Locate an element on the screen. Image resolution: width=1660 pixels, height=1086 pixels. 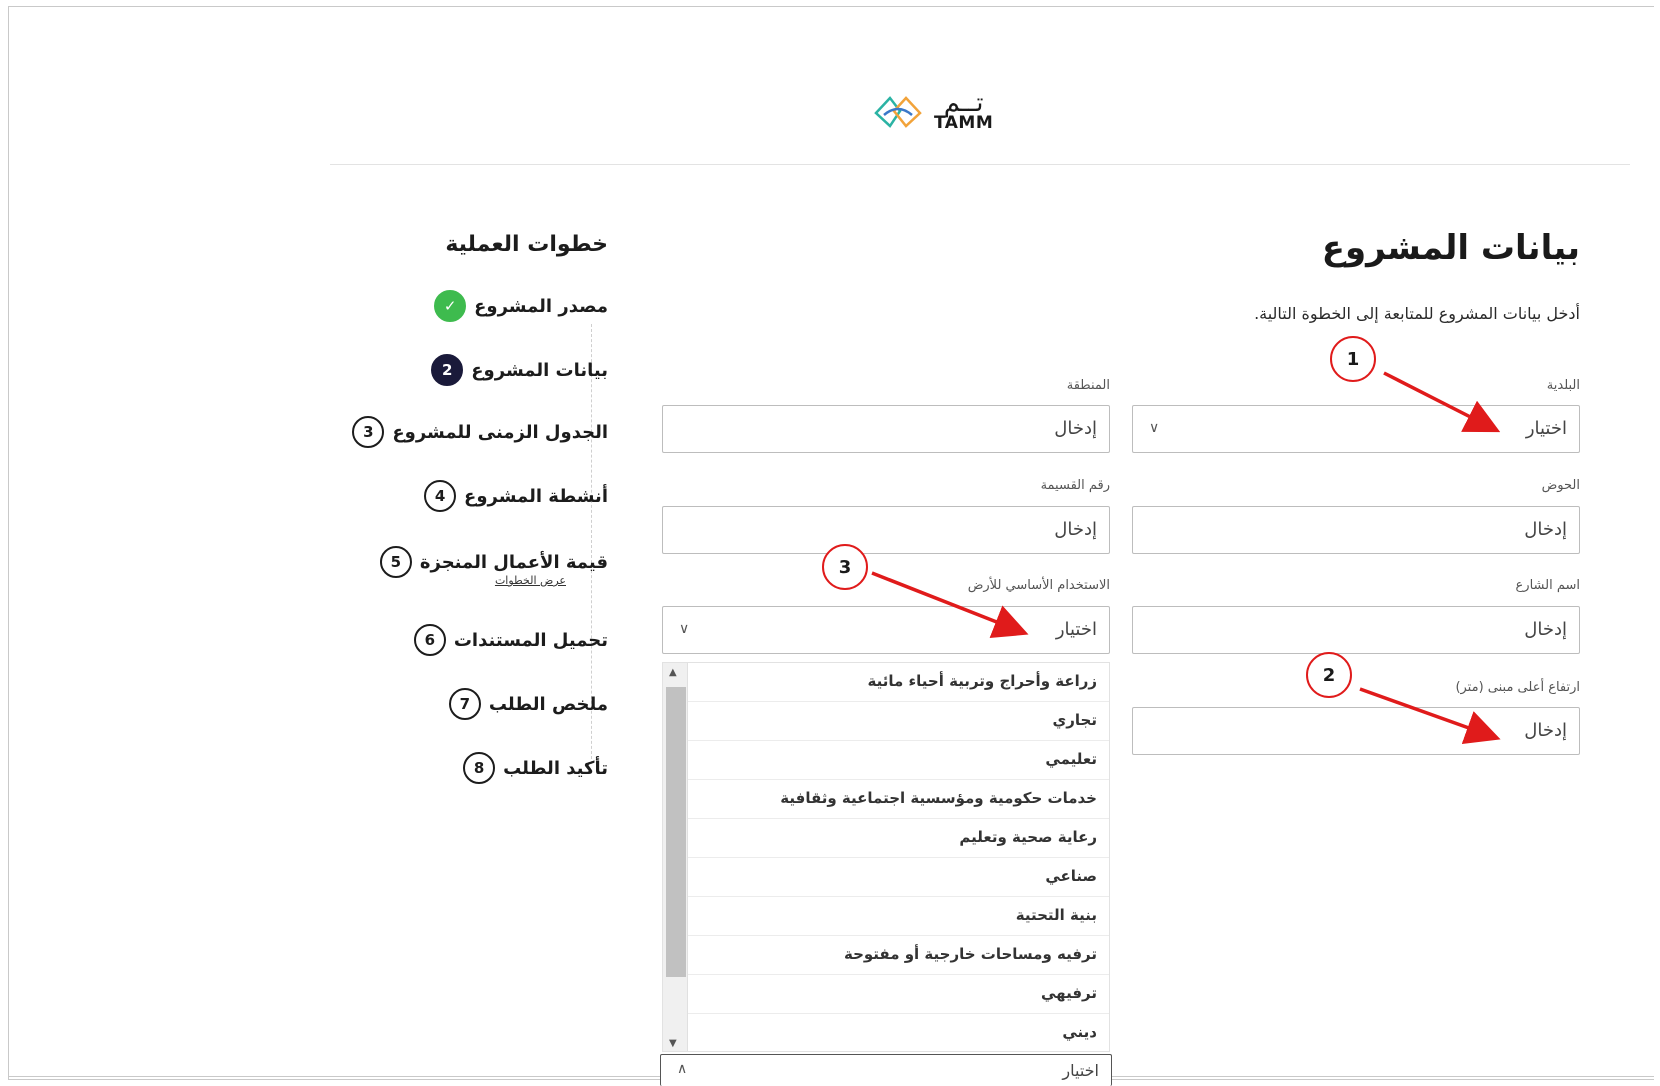
building-height-label: ارتفاع أعلى مبنى (متر) is located at coordinates (1517, 687).